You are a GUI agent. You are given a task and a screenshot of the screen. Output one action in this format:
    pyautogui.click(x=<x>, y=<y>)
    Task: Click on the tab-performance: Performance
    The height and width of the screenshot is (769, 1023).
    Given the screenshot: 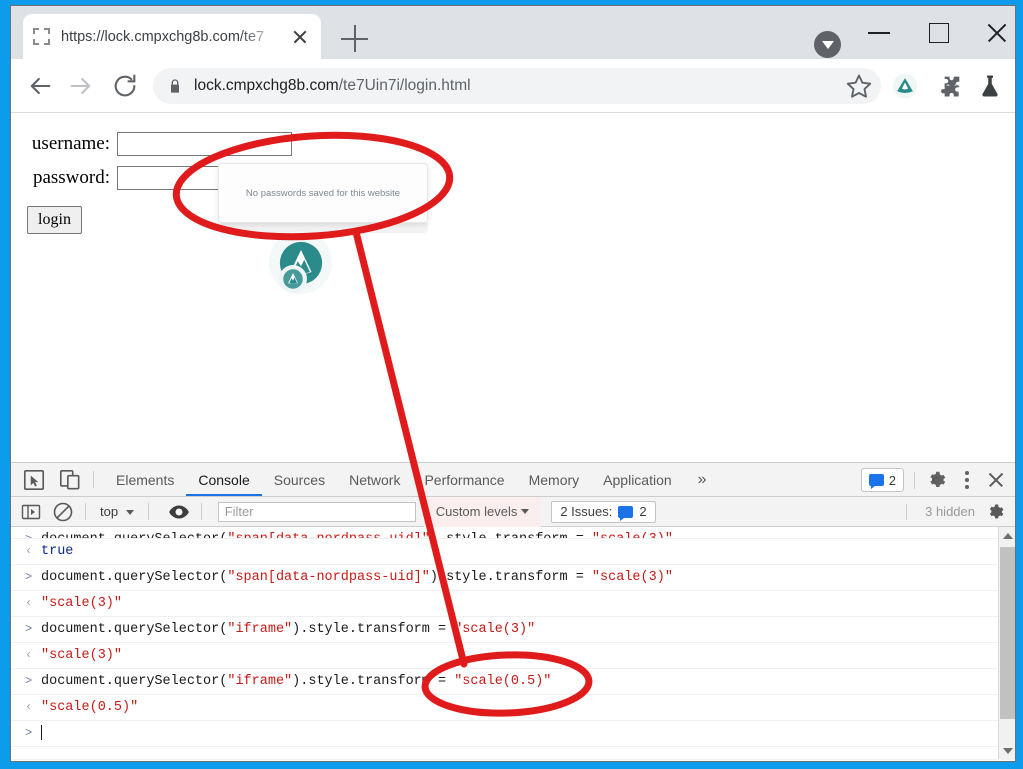 What is the action you would take?
    pyautogui.click(x=464, y=479)
    